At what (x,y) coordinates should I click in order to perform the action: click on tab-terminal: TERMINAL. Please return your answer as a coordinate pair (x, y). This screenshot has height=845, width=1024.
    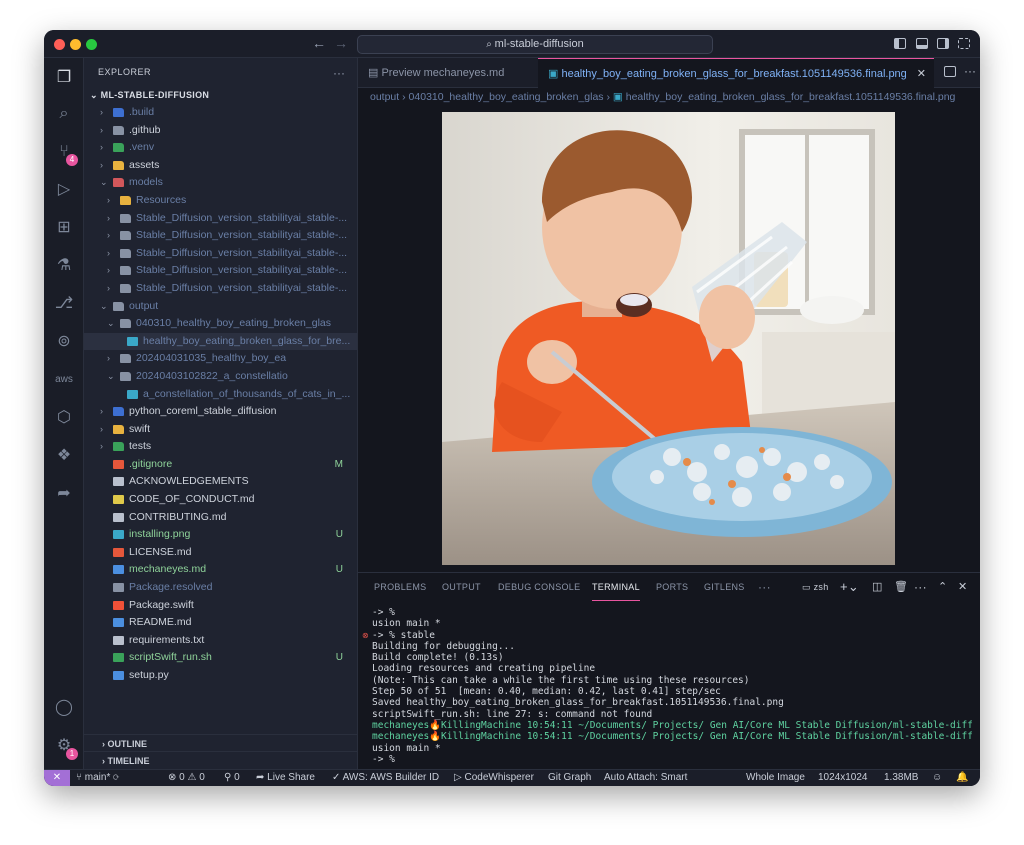
    Looking at the image, I should click on (616, 587).